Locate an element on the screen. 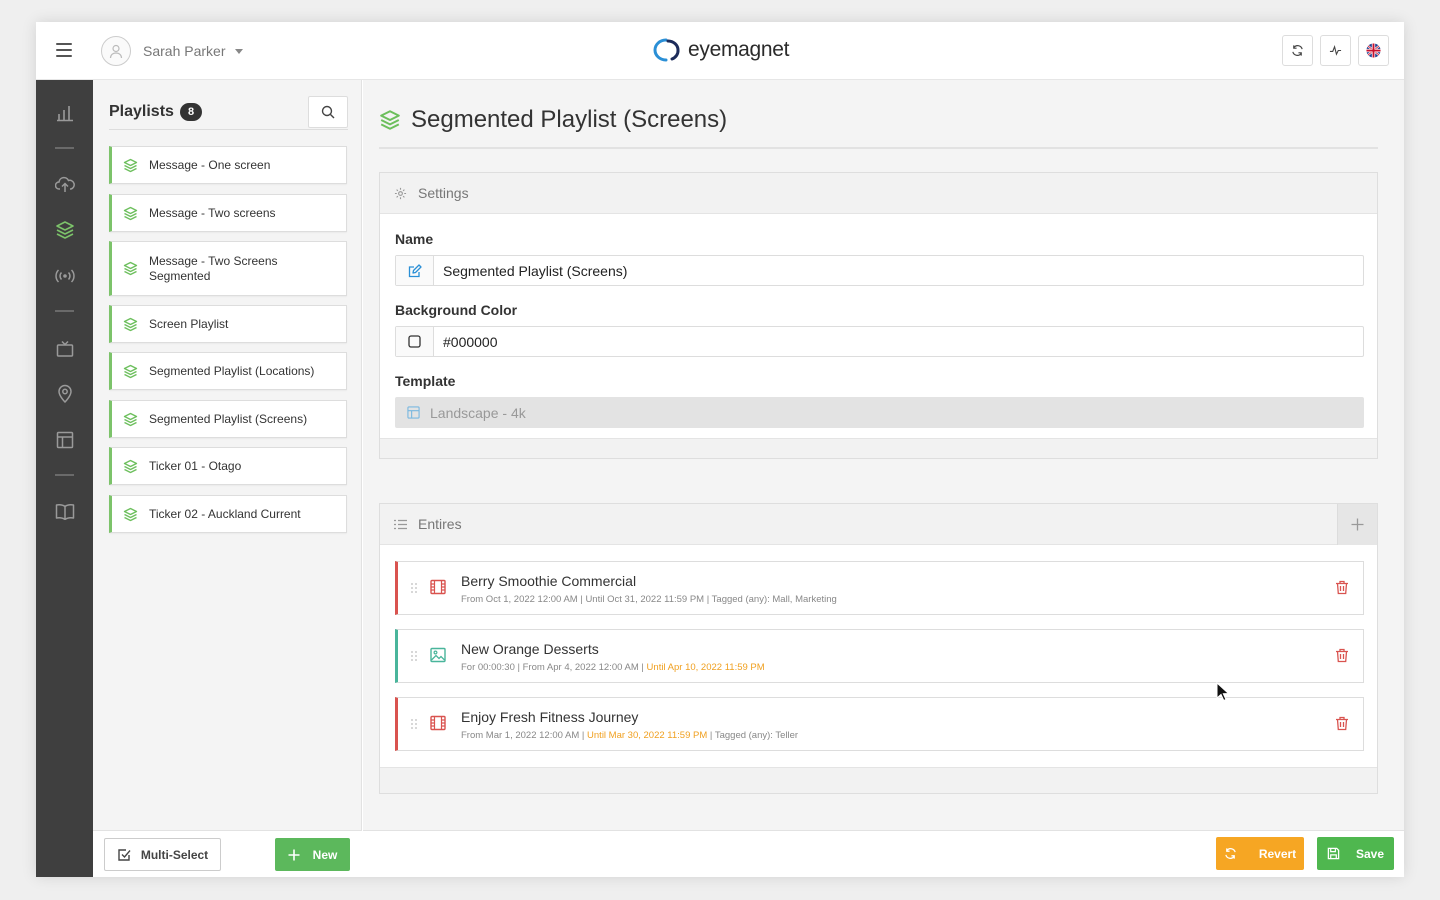  entries-footer is located at coordinates (878, 780).